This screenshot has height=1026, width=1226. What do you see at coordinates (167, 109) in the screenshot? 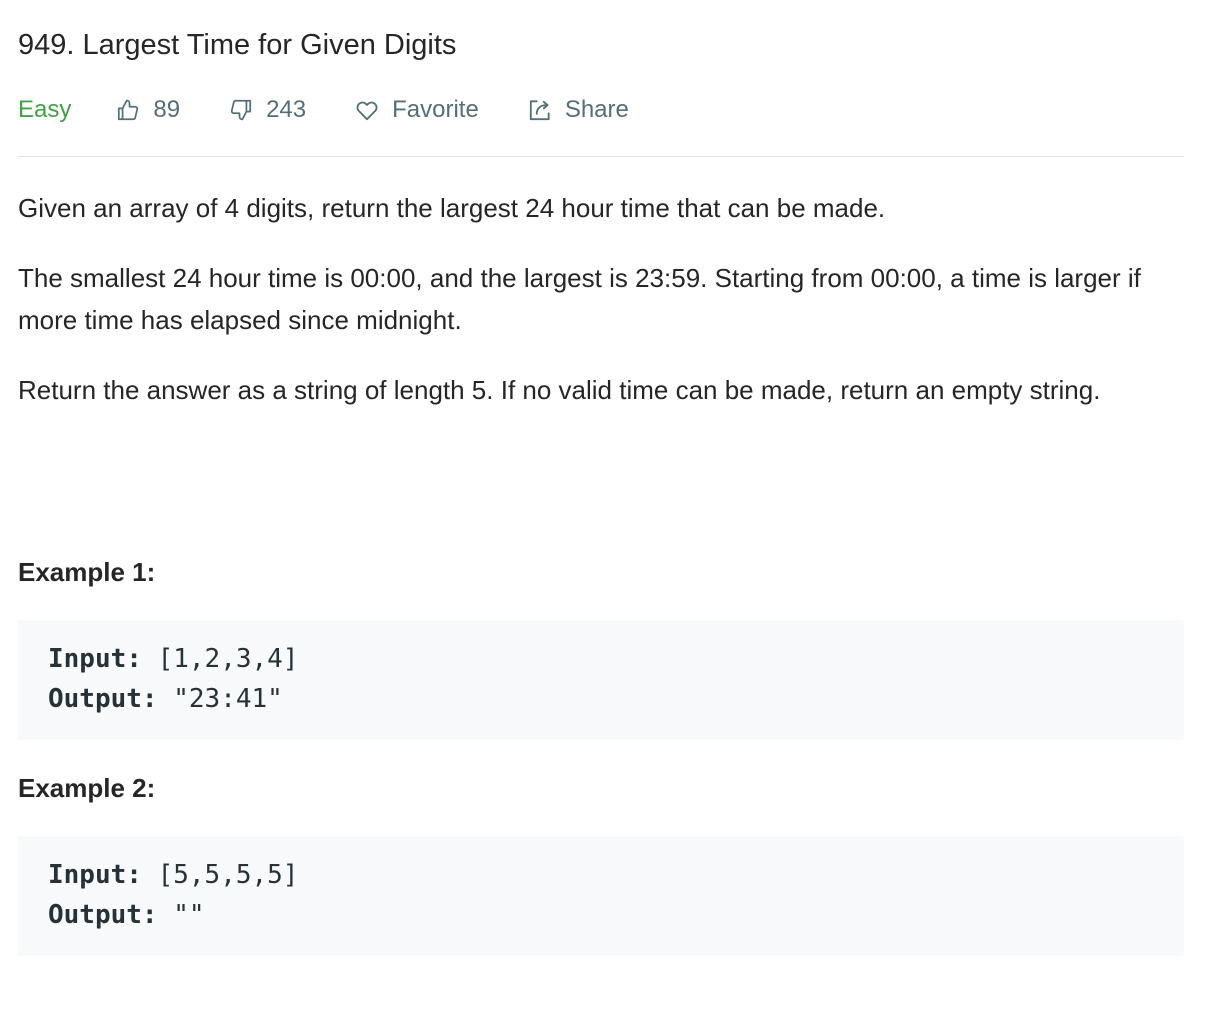
I see `like-count: 89` at bounding box center [167, 109].